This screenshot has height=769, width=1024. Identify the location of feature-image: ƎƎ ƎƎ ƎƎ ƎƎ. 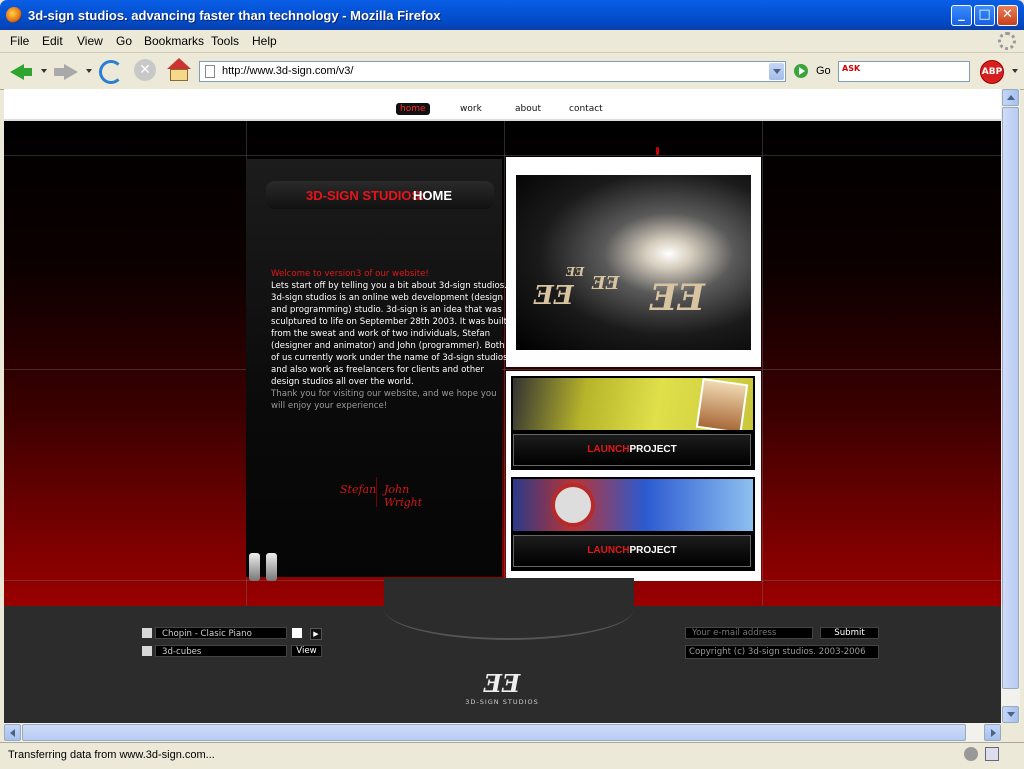
(633, 262).